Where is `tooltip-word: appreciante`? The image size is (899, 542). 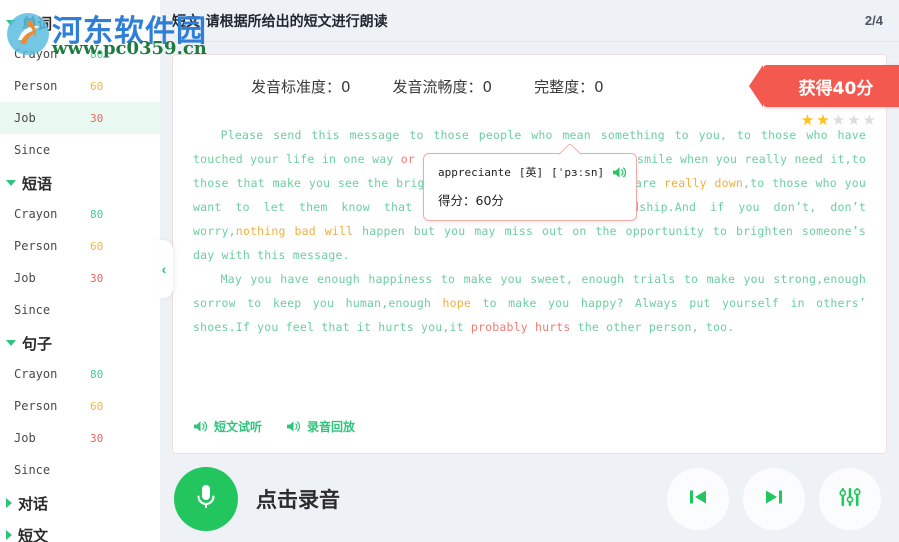 tooltip-word: appreciante is located at coordinates (474, 172).